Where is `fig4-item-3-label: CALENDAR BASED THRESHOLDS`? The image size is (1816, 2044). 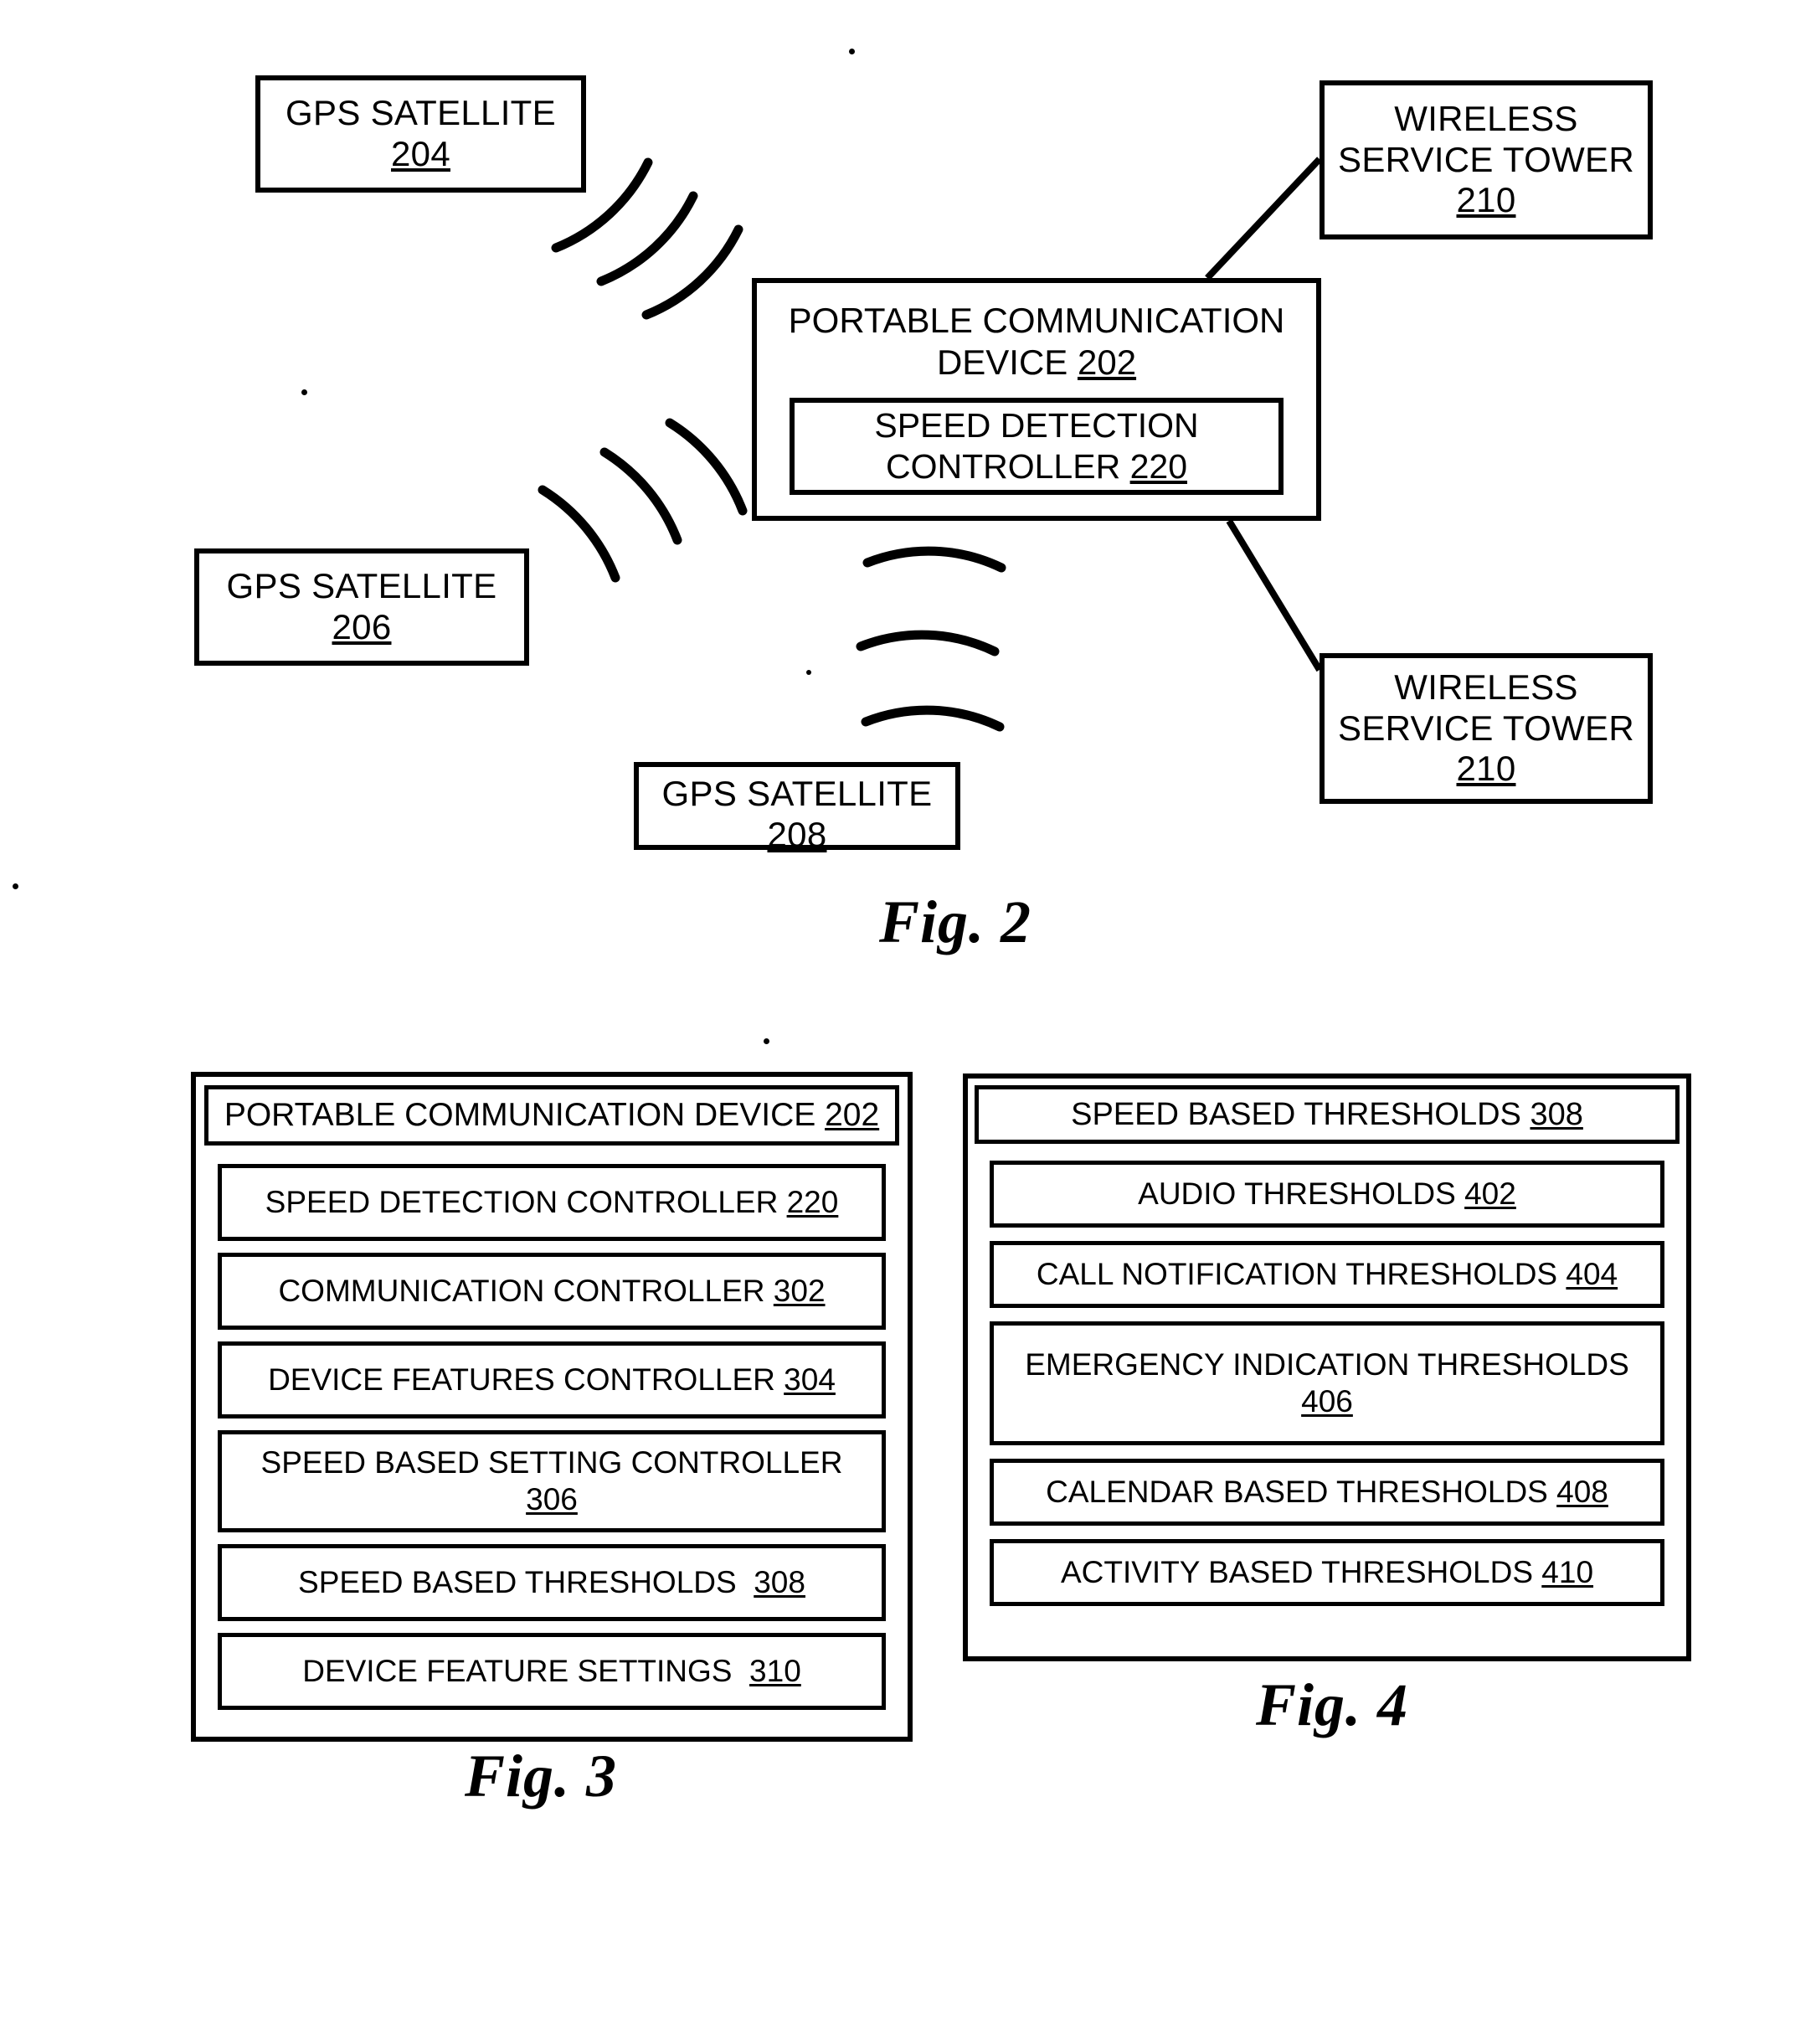
fig4-item-3-label: CALENDAR BASED THRESHOLDS is located at coordinates (1297, 1491).